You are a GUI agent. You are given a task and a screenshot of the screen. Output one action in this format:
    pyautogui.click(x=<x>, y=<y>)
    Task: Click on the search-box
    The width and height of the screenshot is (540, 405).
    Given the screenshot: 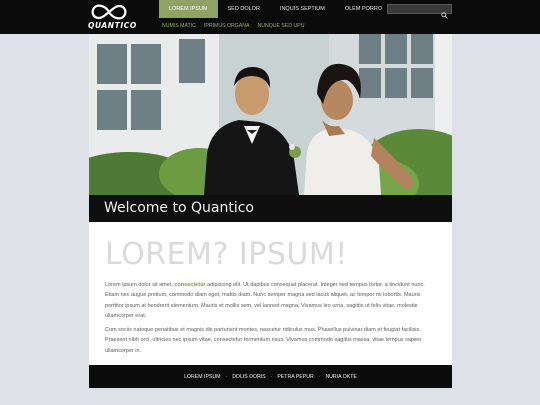 What is the action you would take?
    pyautogui.click(x=419, y=11)
    